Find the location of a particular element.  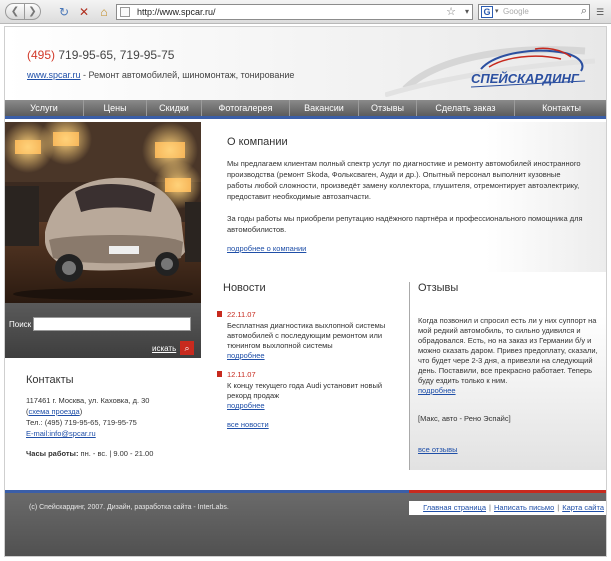

contacts-tel: Тел.: (495) 719-95-65, 719-95-75 is located at coordinates (81, 422).